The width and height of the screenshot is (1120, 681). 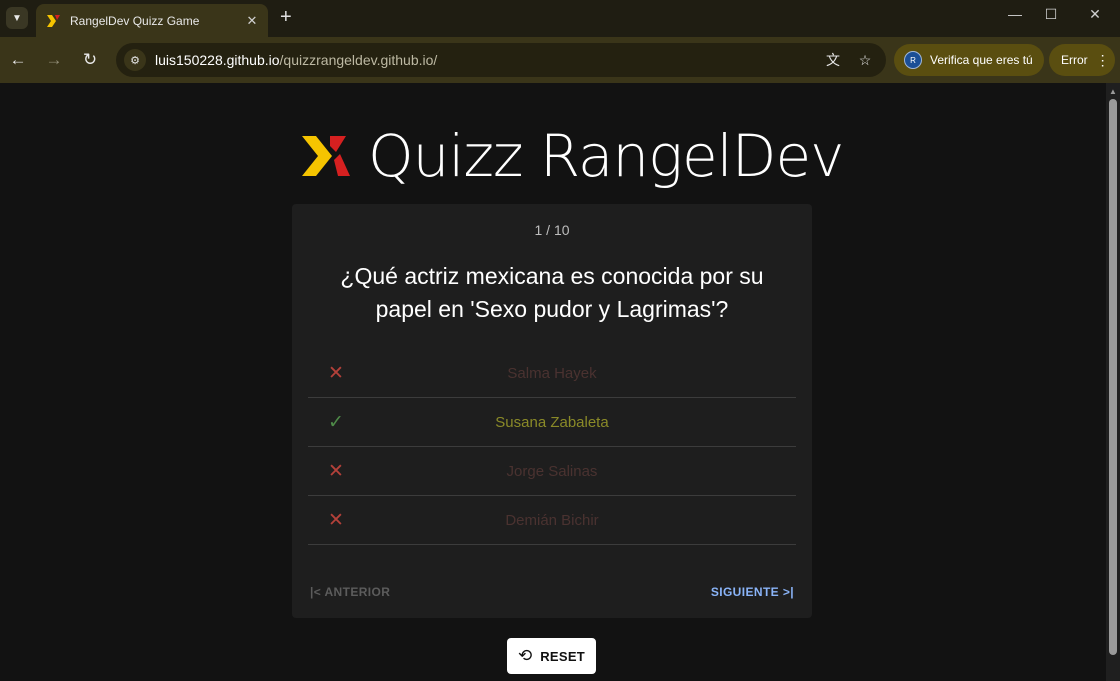 I want to click on back-button: ←, so click(x=18, y=60).